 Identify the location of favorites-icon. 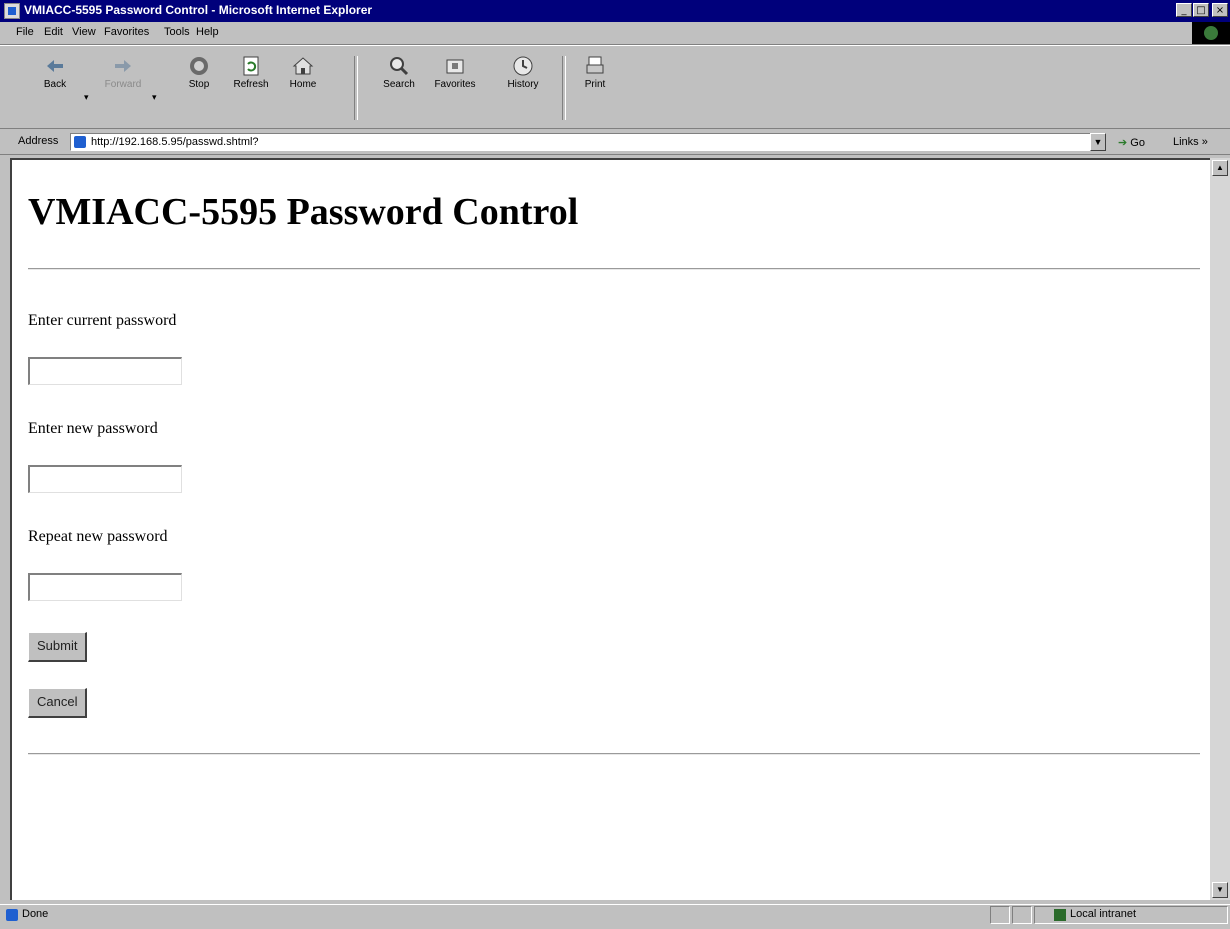
(455, 66).